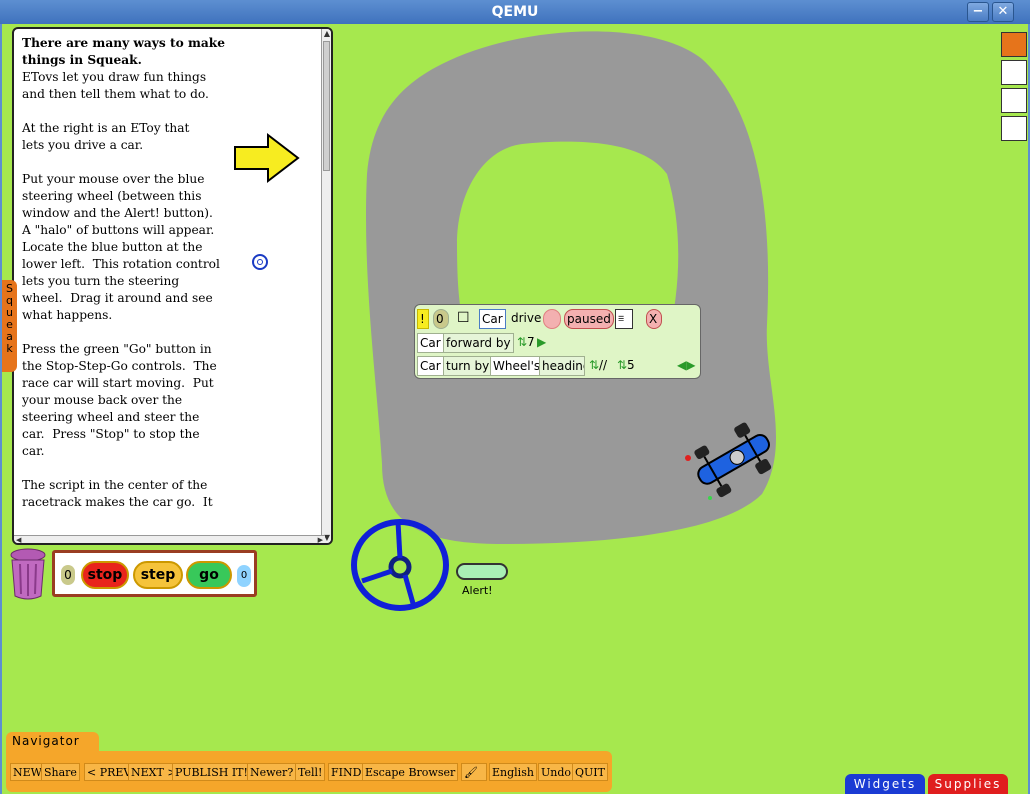  Describe the element at coordinates (526, 319) in the screenshot. I see `script-name: drive` at that location.